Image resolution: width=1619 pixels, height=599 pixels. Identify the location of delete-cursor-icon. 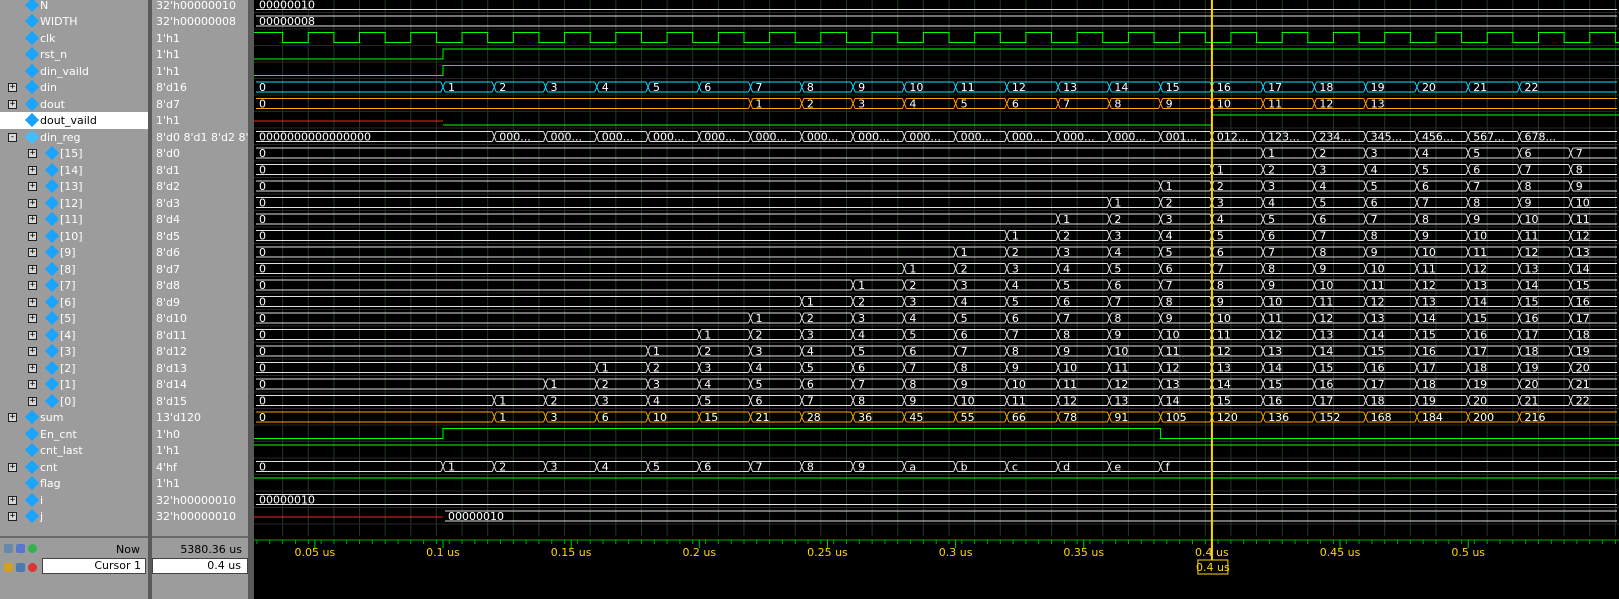
(32, 567).